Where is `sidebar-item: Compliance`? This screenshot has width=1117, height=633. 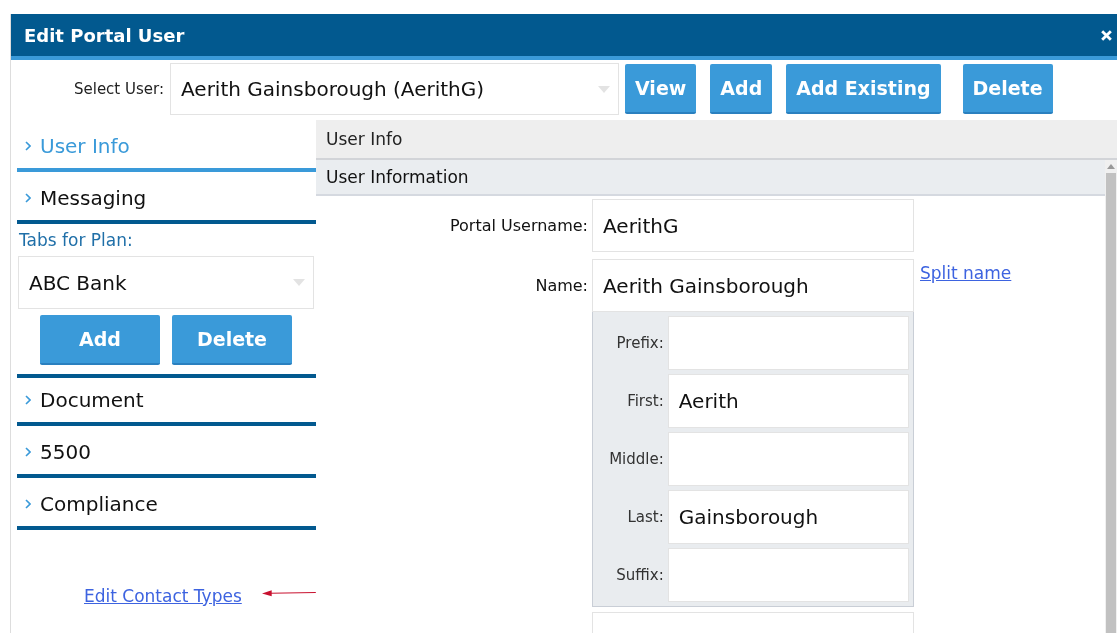
sidebar-item: Compliance is located at coordinates (166, 506).